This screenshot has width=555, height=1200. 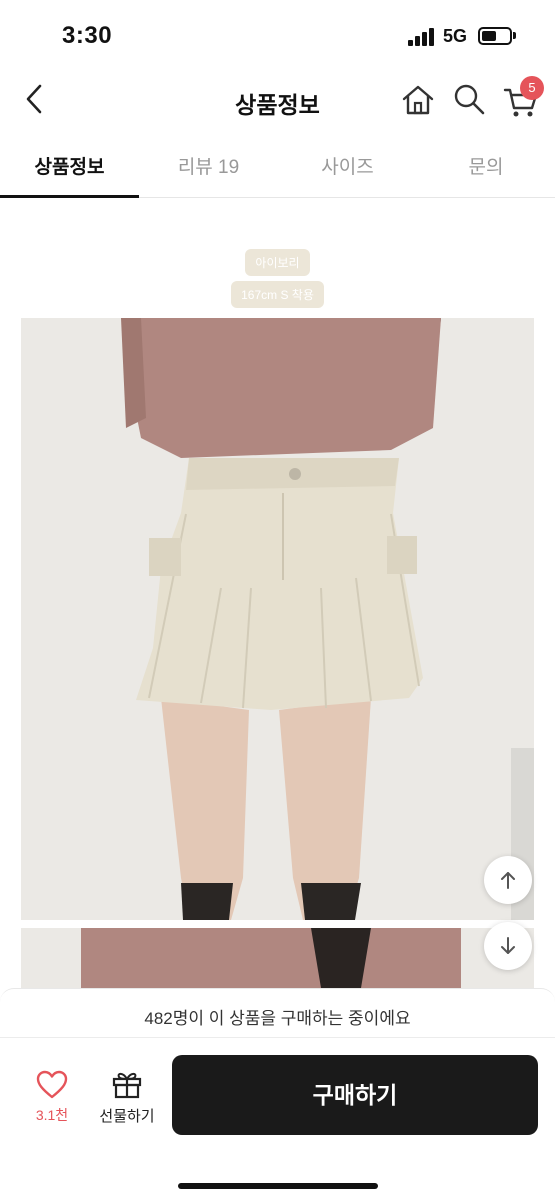 I want to click on navigation-bar: 상품정보 5, so click(x=277, y=101).